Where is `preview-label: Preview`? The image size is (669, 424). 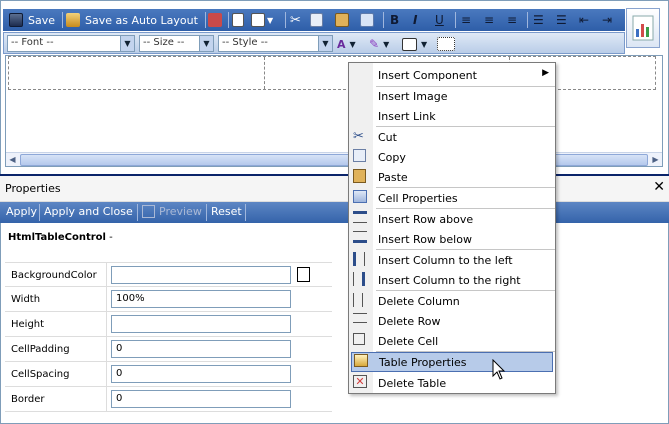
preview-label: Preview is located at coordinates (180, 211).